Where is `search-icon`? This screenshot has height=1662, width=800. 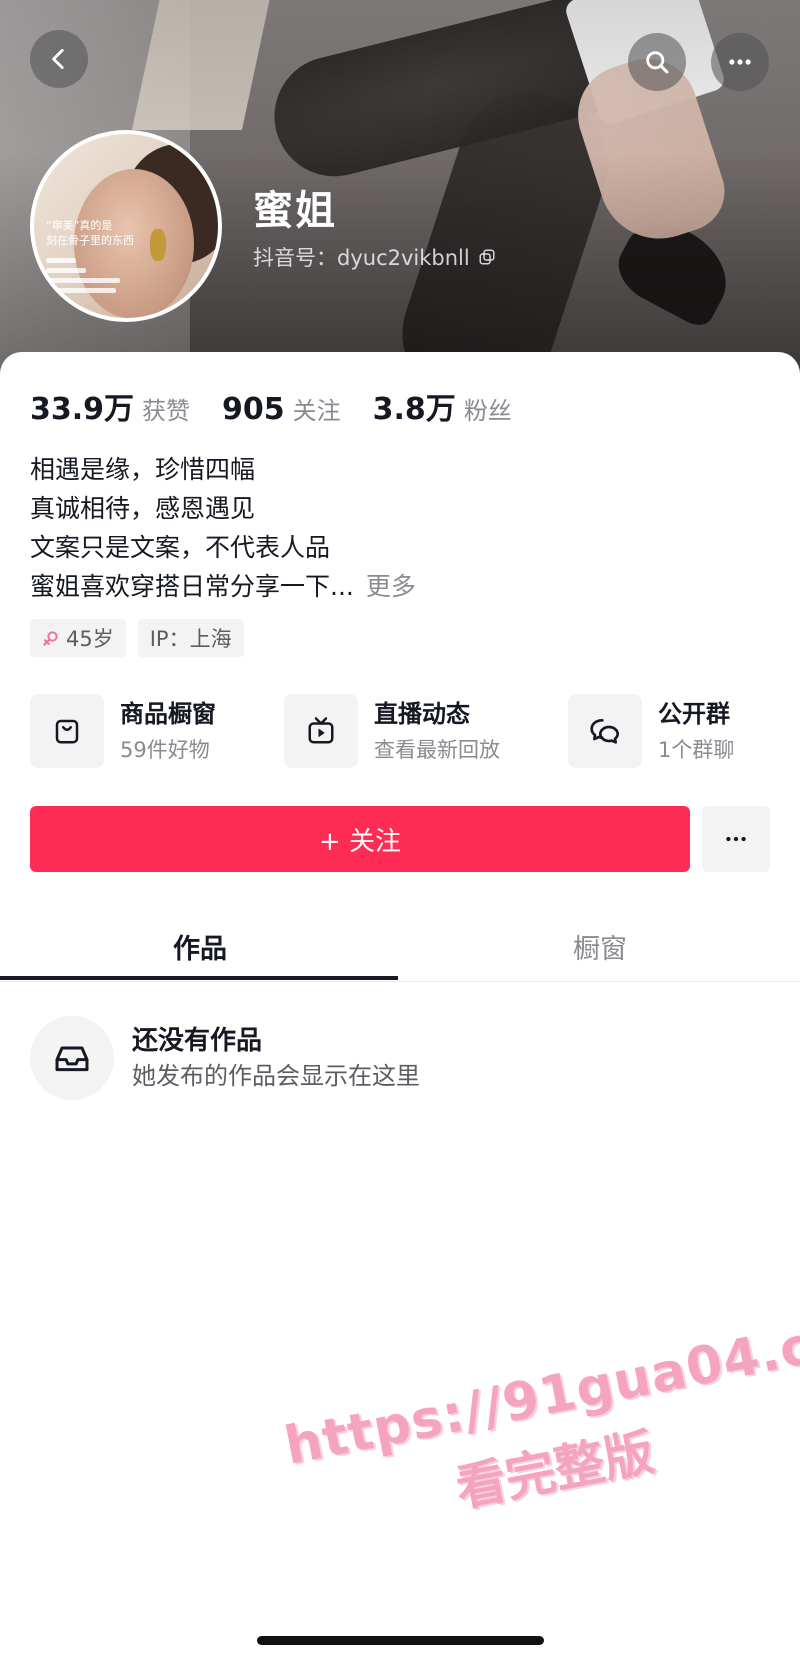 search-icon is located at coordinates (657, 62).